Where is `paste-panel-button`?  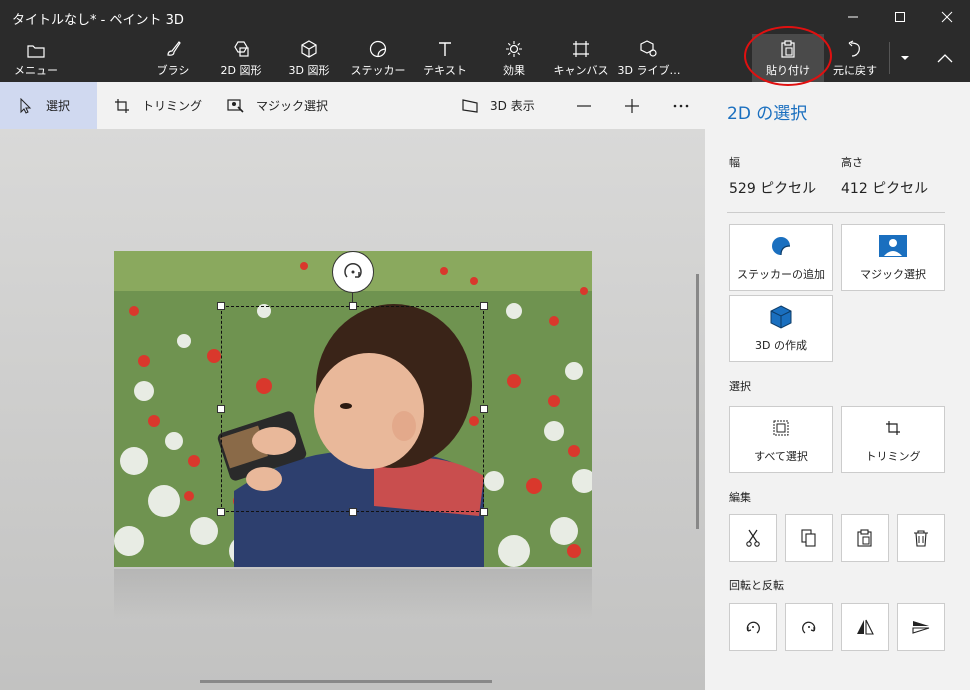 paste-panel-button is located at coordinates (865, 538).